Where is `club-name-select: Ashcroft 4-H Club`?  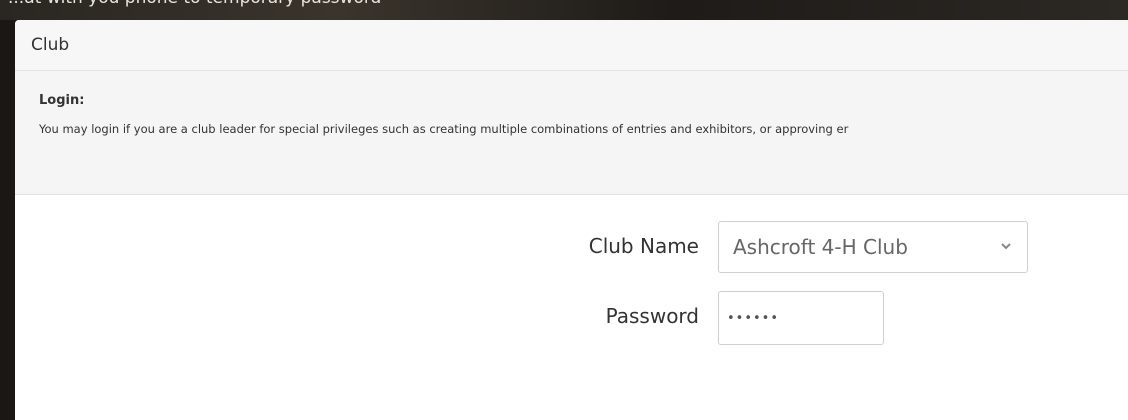 club-name-select: Ashcroft 4-H Club is located at coordinates (873, 247).